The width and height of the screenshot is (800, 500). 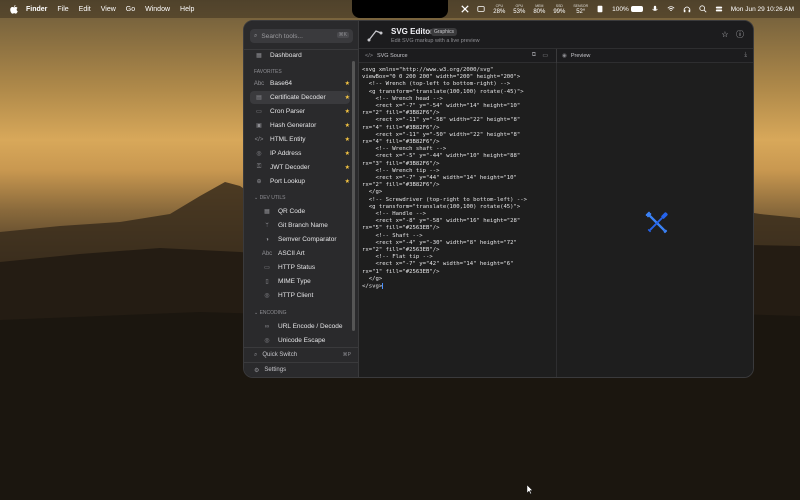 What do you see at coordinates (401, 170) in the screenshot?
I see `code-line: <!-- Wrench tip -->` at bounding box center [401, 170].